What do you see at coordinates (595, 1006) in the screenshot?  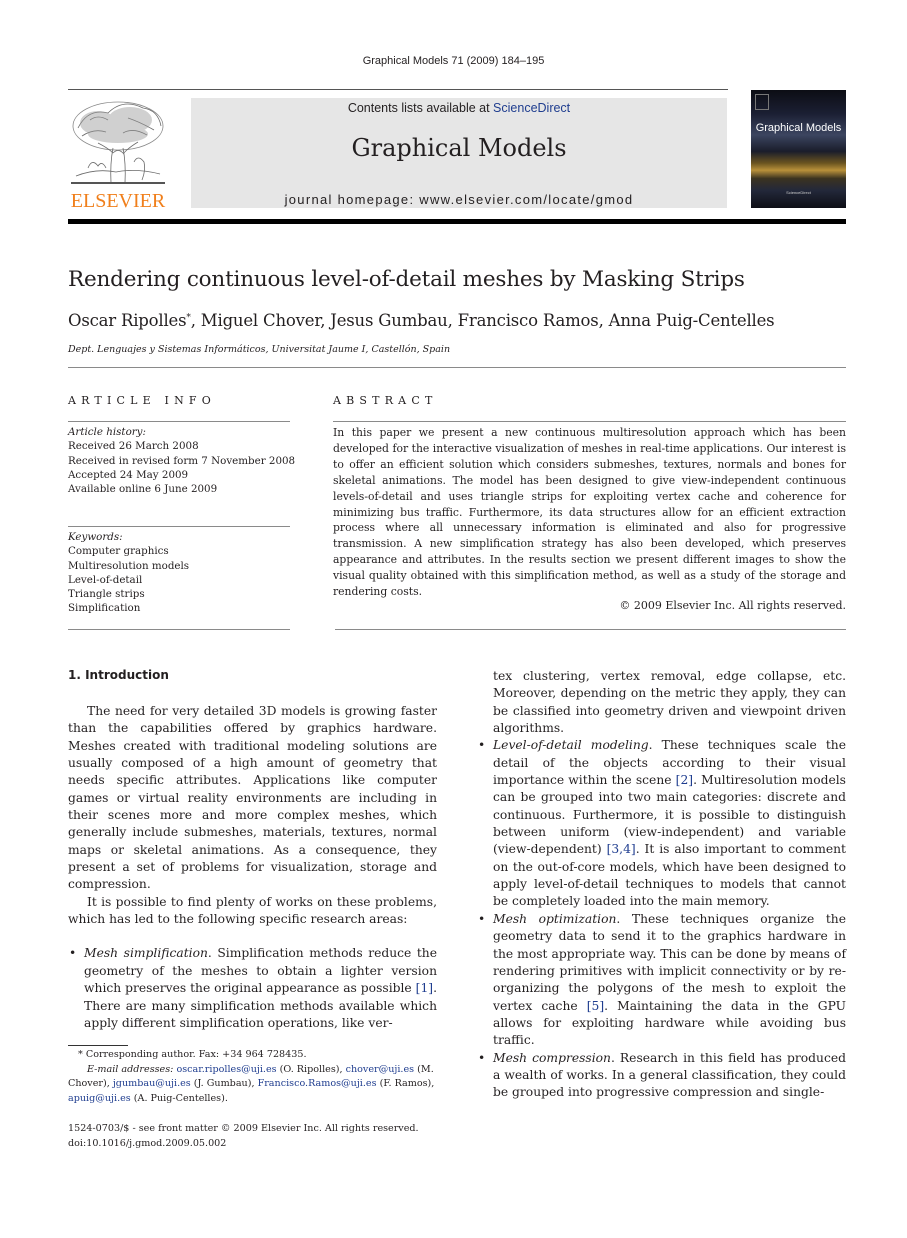 I see `citation-link: [5]` at bounding box center [595, 1006].